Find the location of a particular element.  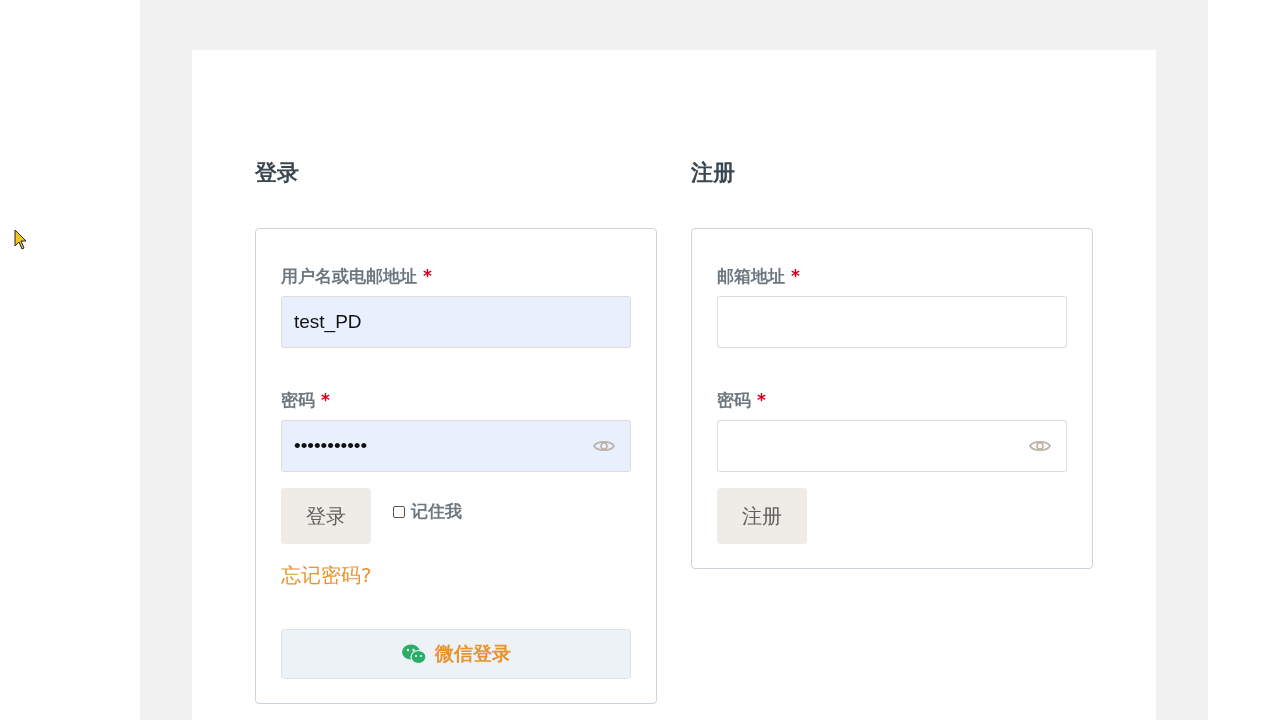

cursor-icon is located at coordinates (21, 240).